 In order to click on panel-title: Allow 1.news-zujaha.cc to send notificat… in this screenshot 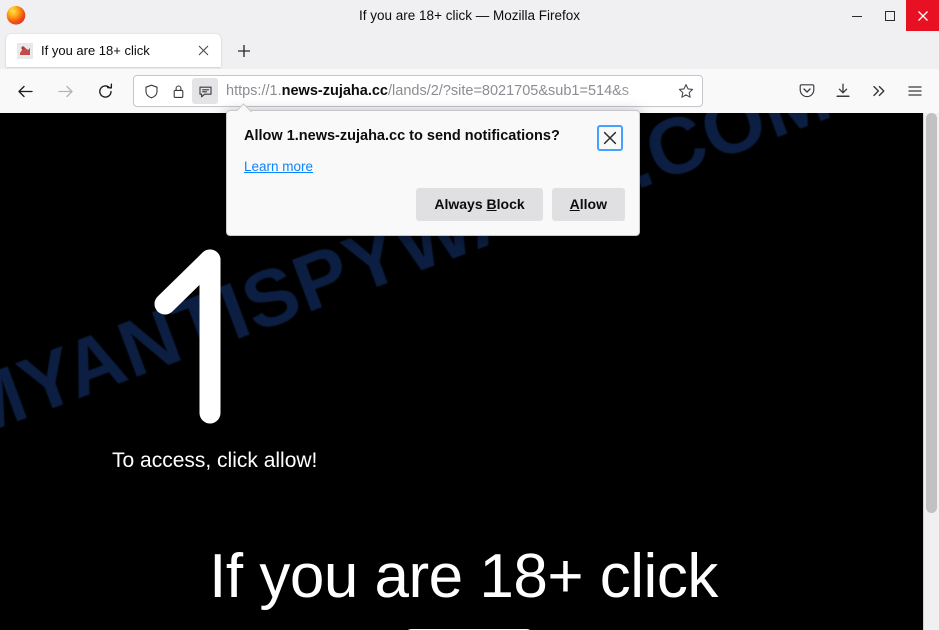, I will do `click(402, 136)`.